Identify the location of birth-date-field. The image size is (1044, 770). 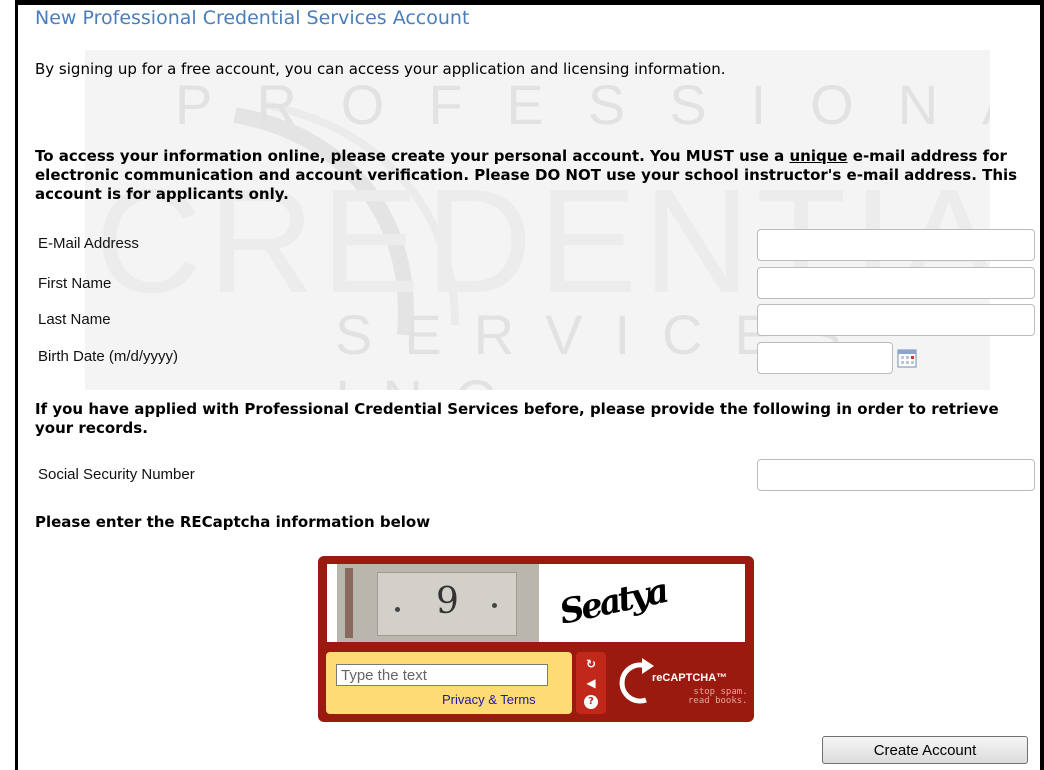
(825, 358).